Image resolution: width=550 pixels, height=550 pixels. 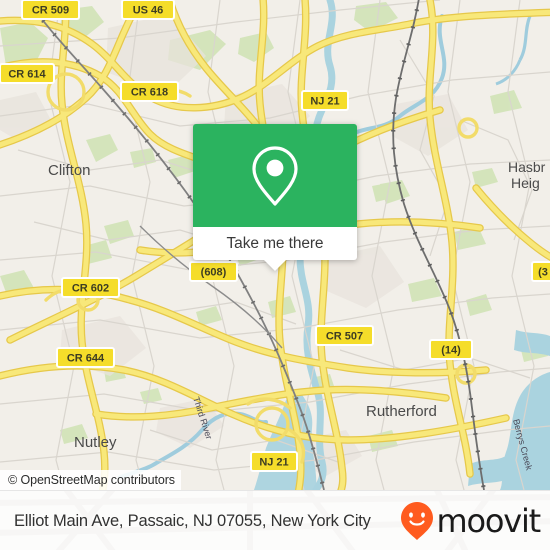 I want to click on road-shield-3-partial: (3, so click(x=540, y=271).